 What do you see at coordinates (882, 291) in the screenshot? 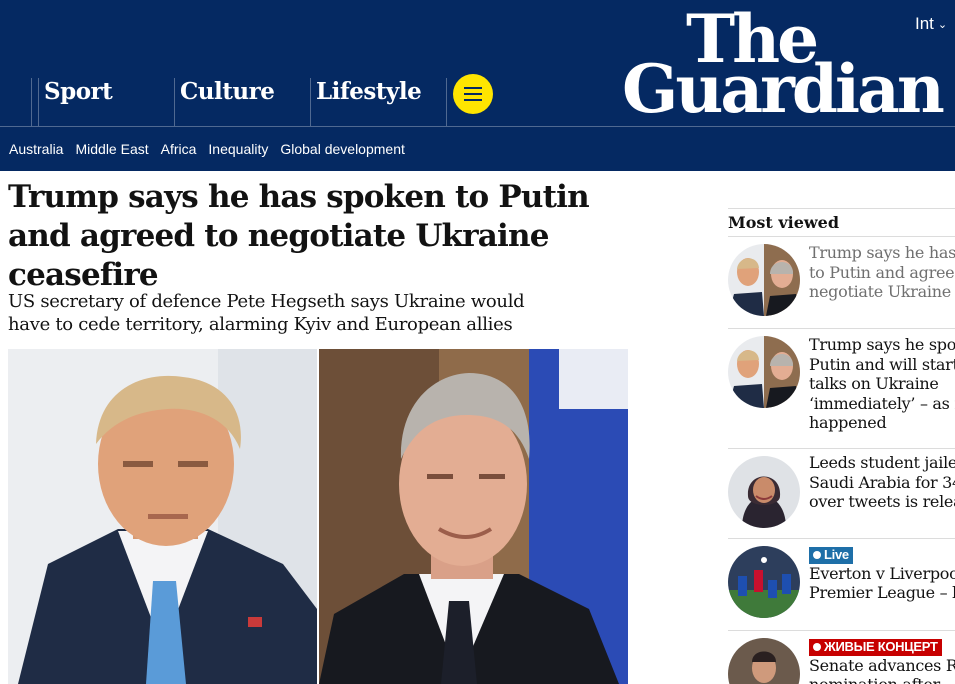
I see `item-line: negotiate Ukraine c` at bounding box center [882, 291].